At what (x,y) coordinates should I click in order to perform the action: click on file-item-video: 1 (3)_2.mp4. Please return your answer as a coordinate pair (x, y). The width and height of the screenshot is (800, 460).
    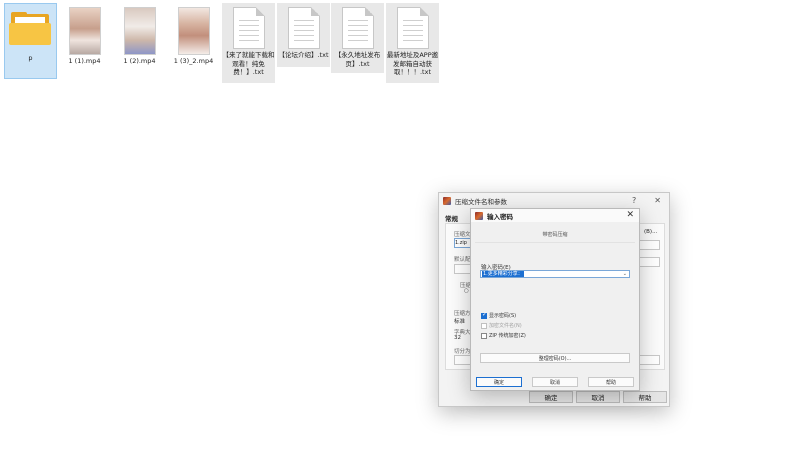
    Looking at the image, I should click on (193, 41).